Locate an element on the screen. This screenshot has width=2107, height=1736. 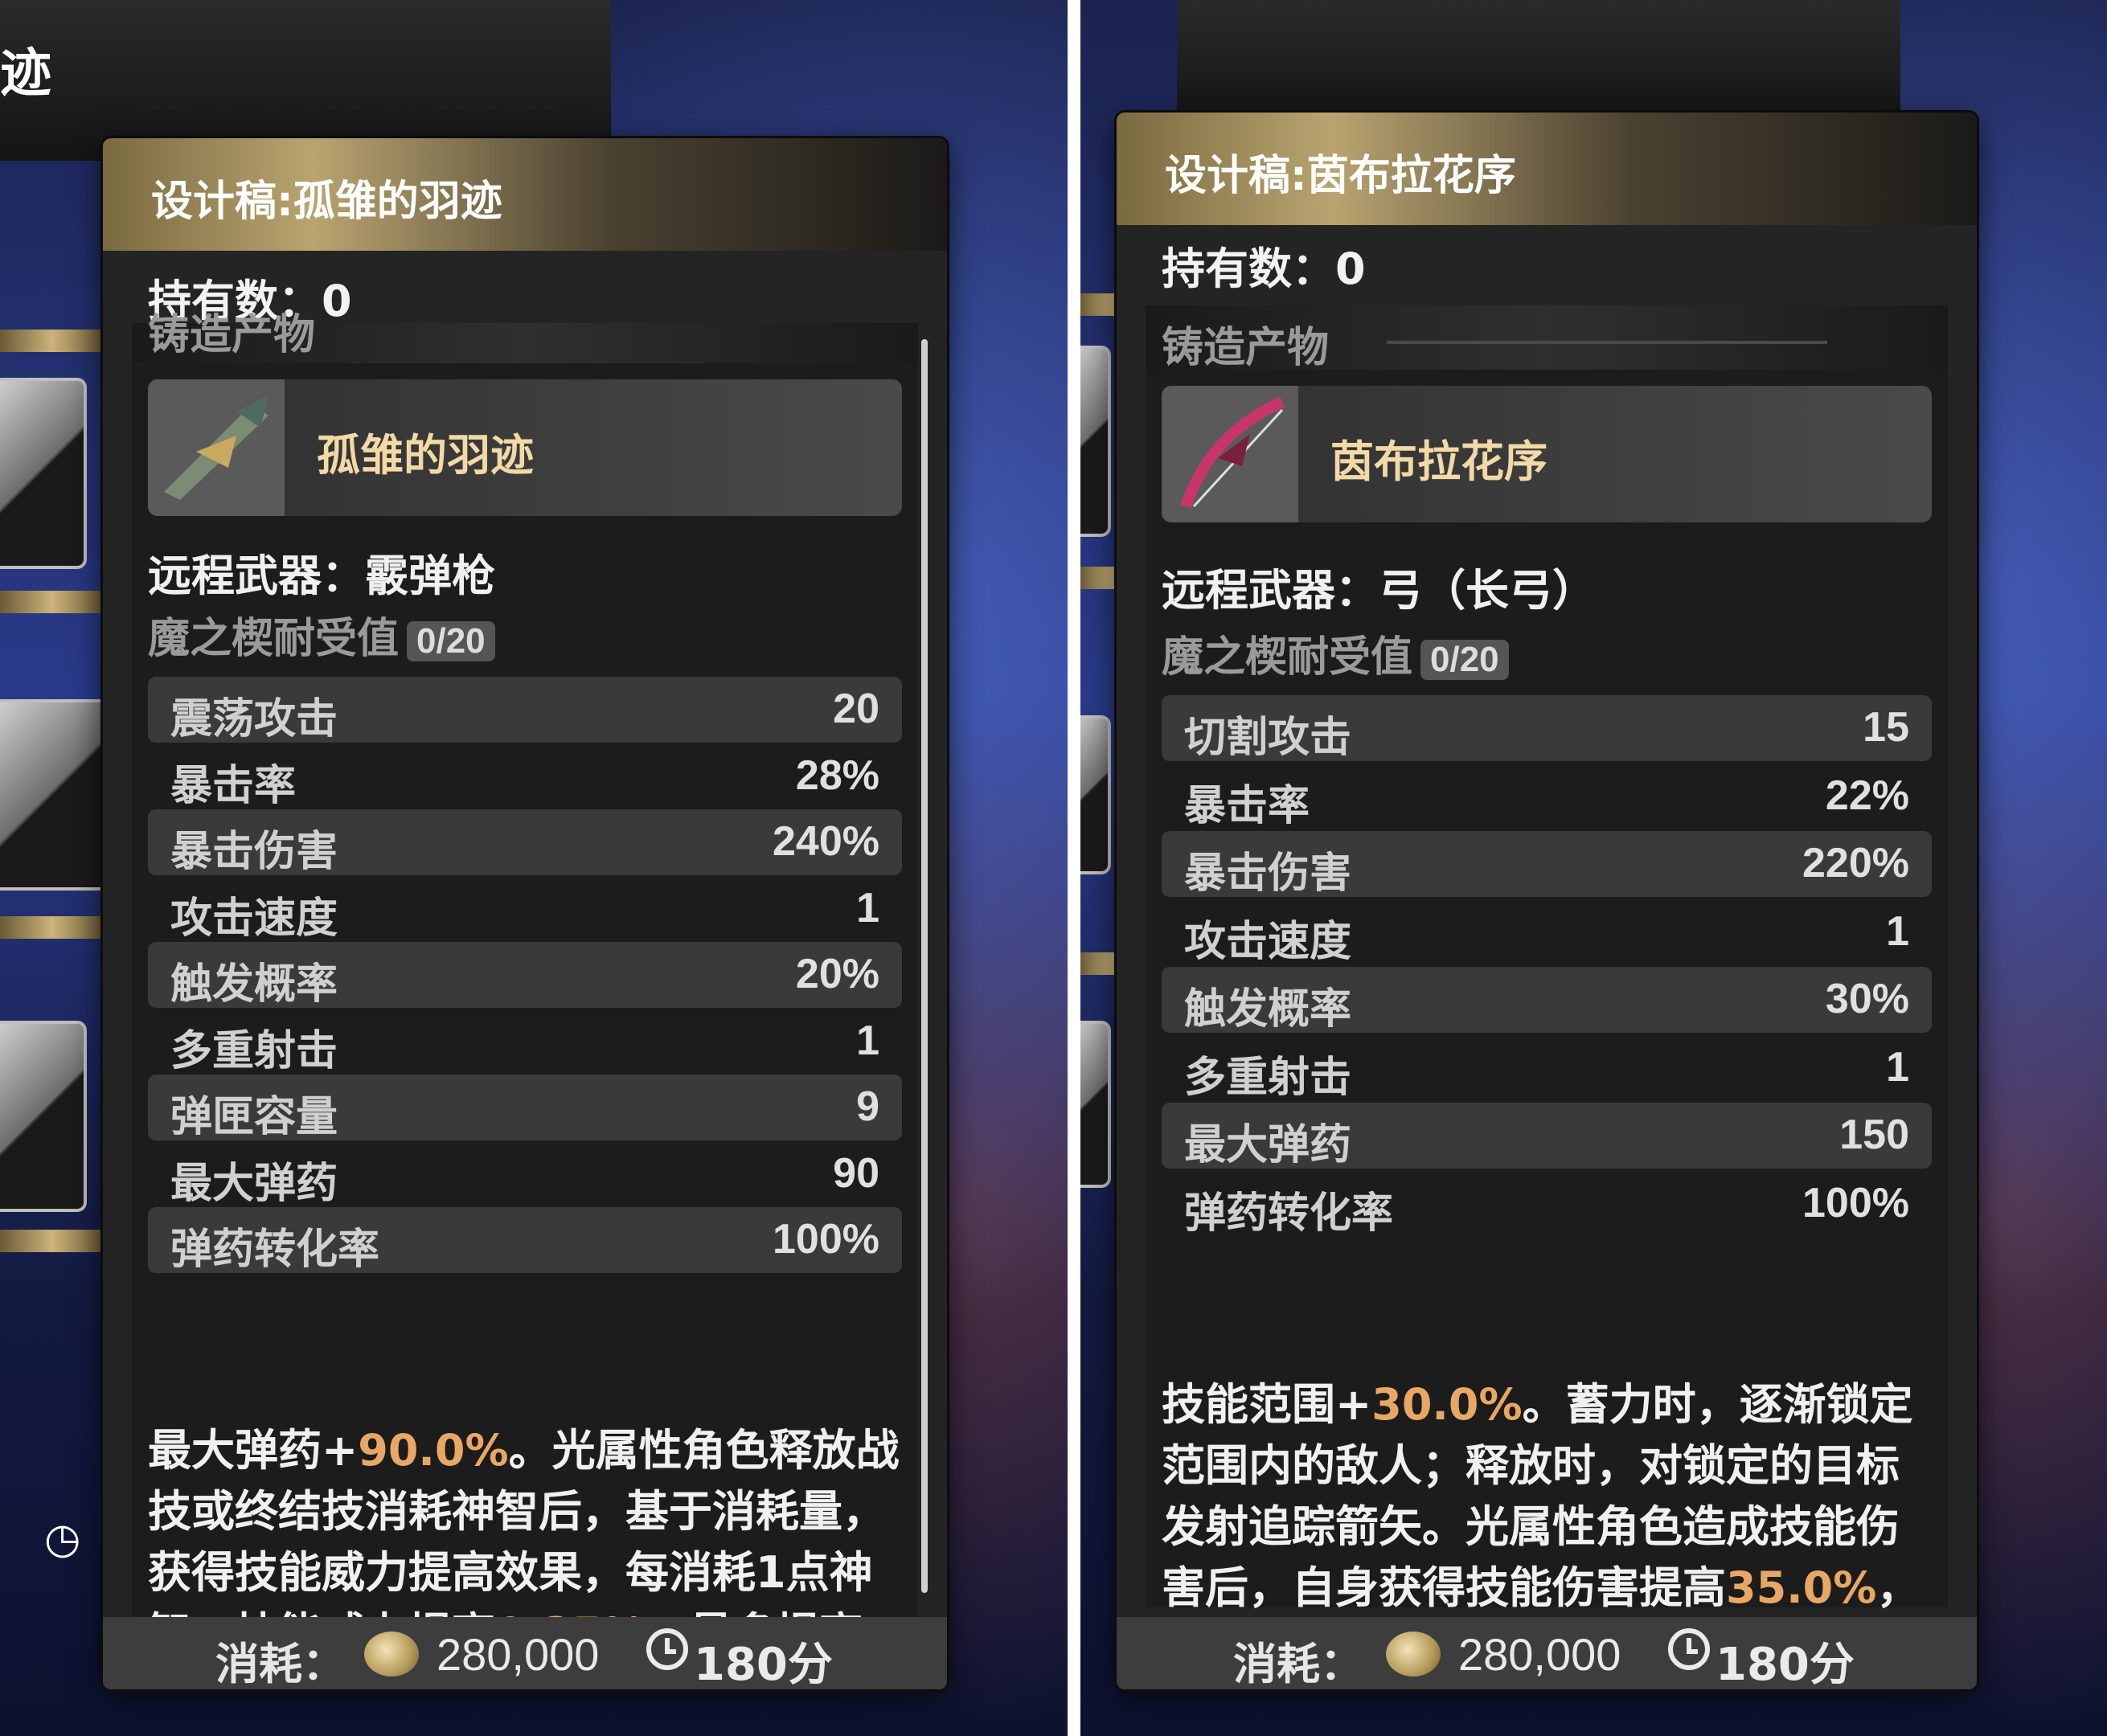
stat-name: 攻击速度 is located at coordinates (1268, 941).